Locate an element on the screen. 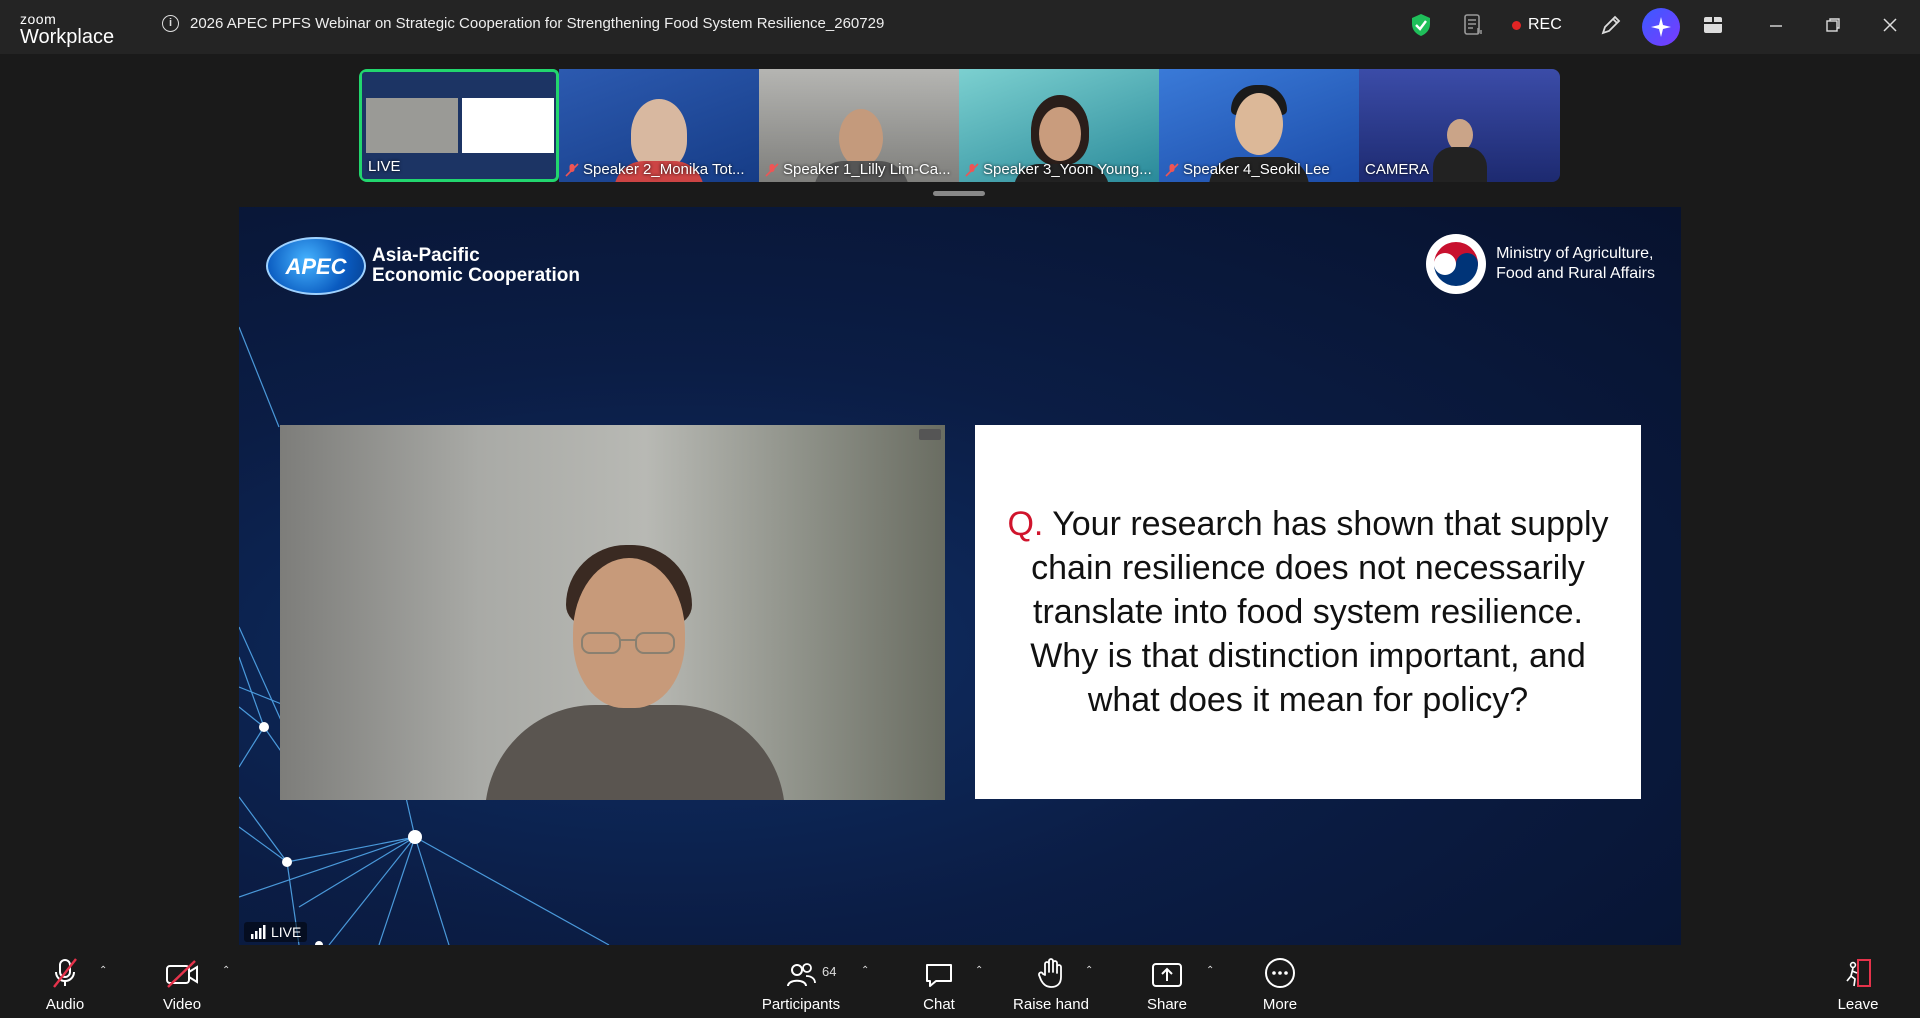 This screenshot has width=1920, height=1018. thumbnail-speaker is located at coordinates (412, 125).